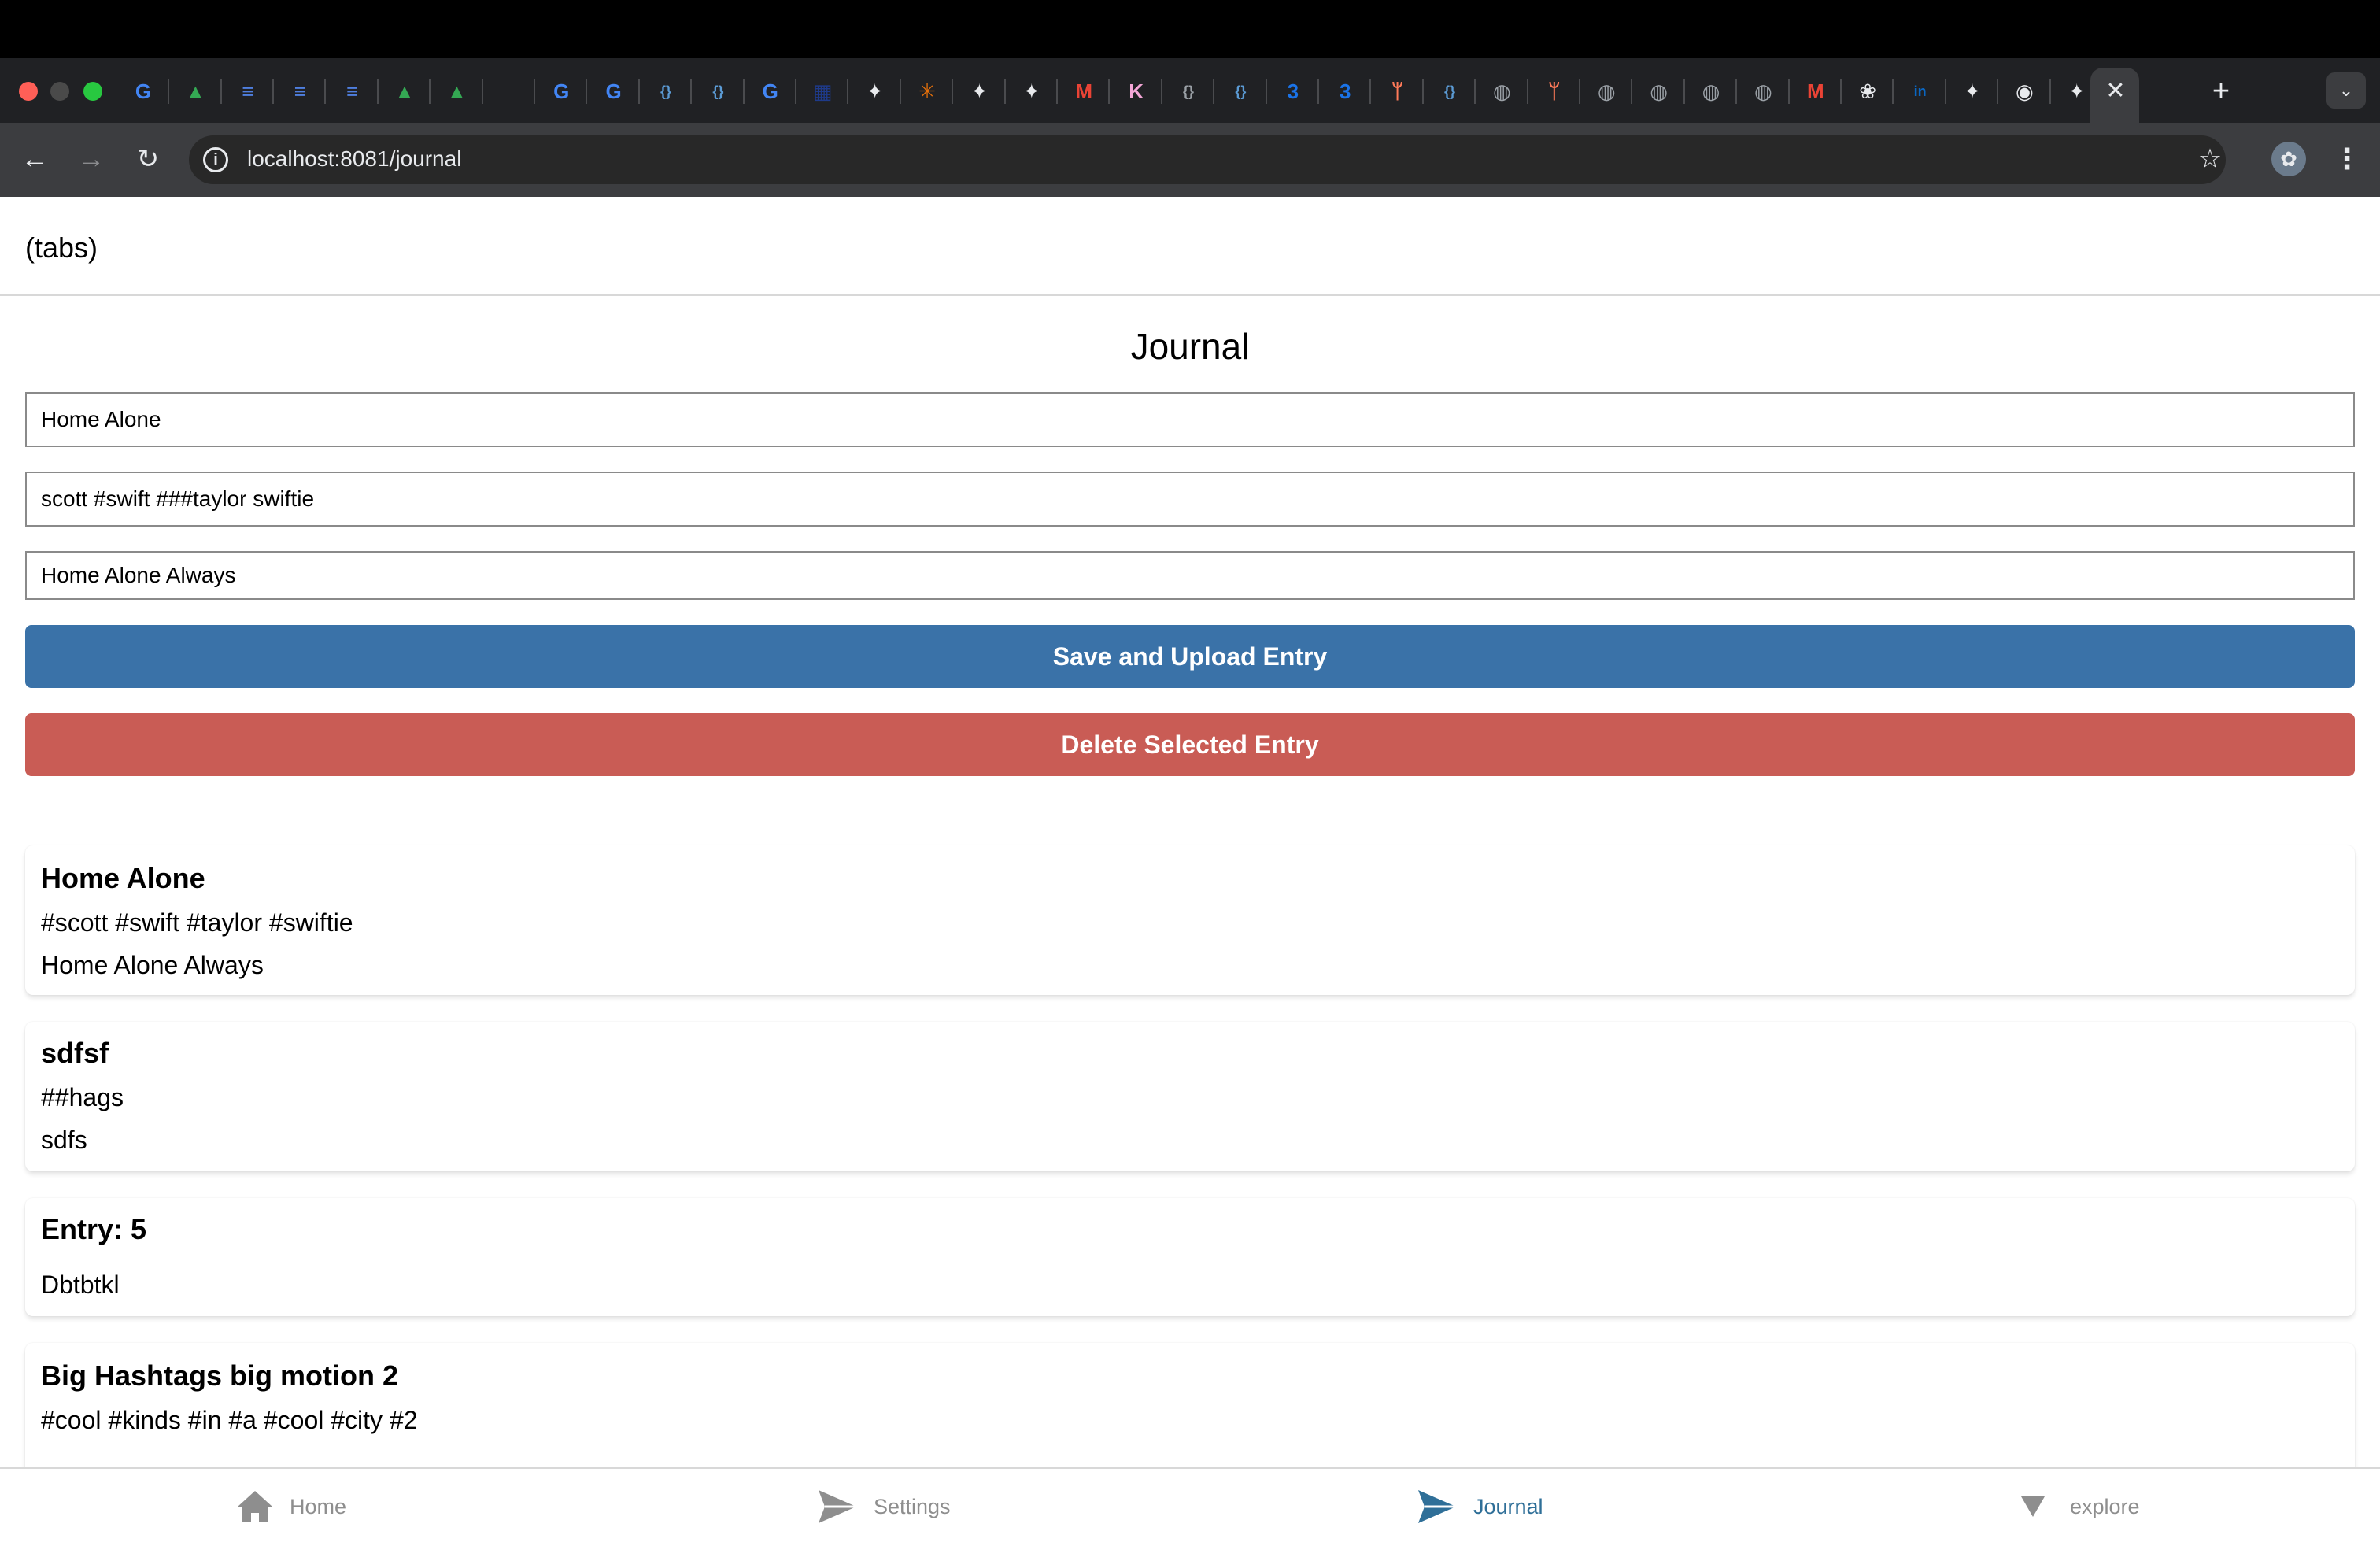  What do you see at coordinates (2024, 91) in the screenshot?
I see `tab-favicon: ◉` at bounding box center [2024, 91].